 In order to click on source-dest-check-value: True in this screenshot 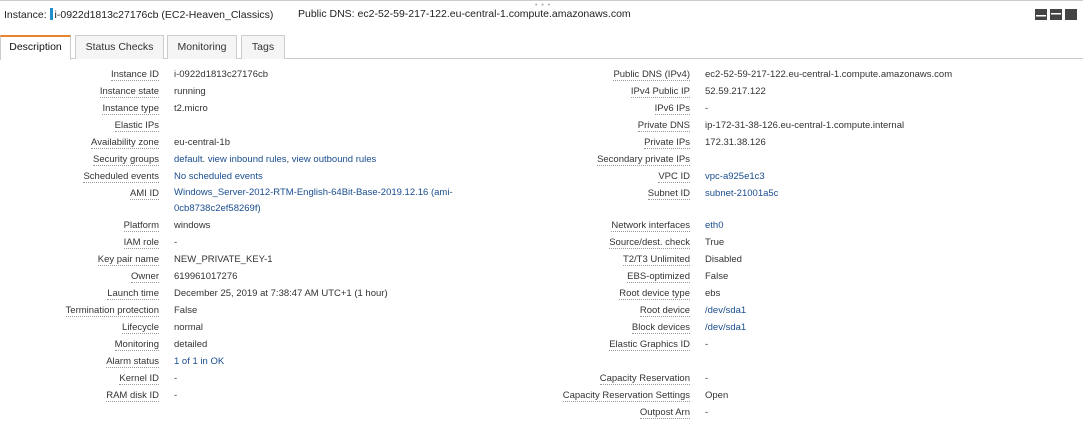, I will do `click(890, 242)`.